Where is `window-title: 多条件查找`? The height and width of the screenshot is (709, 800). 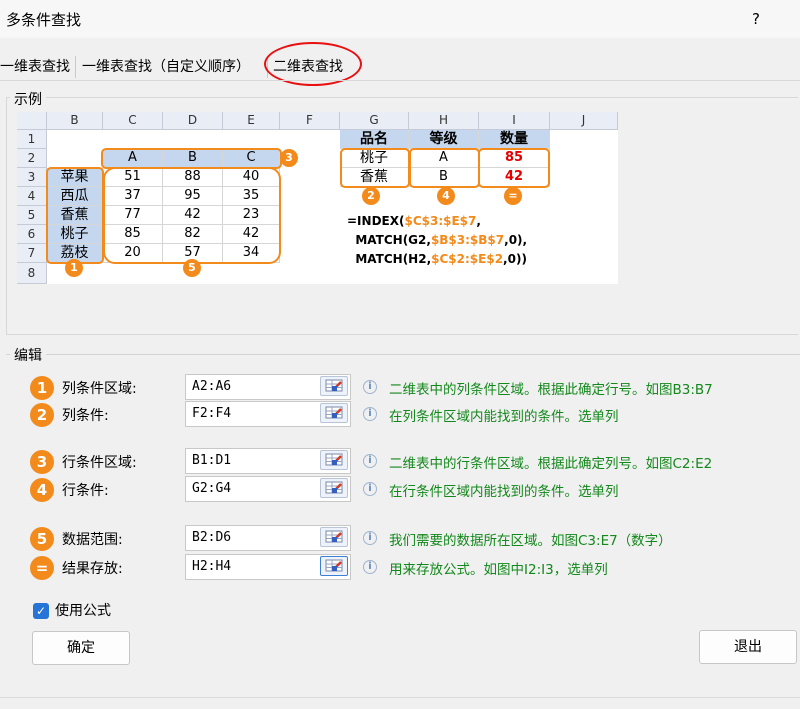
window-title: 多条件查找 is located at coordinates (44, 20).